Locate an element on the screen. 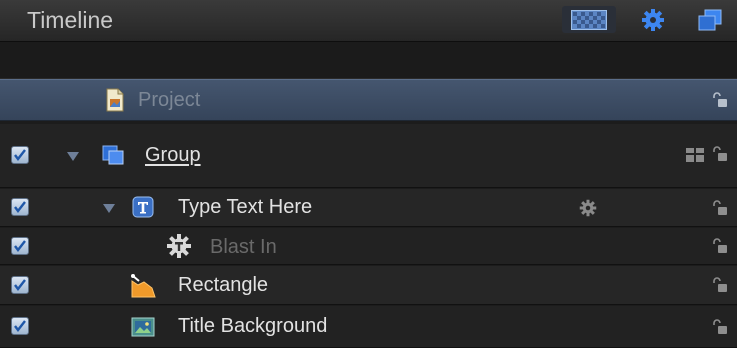 The image size is (737, 348). settings-button is located at coordinates (653, 19).